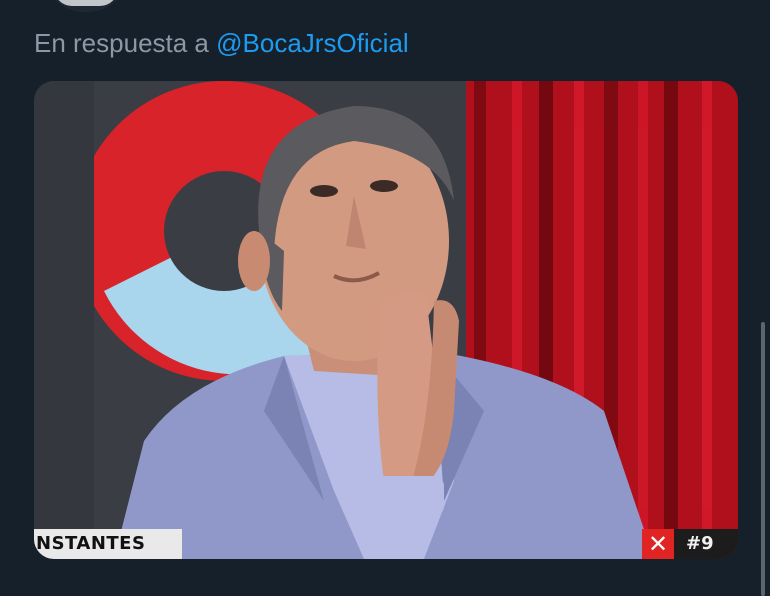 The image size is (770, 596). I want to click on reply-context: En respuesta a @BocaJrsOficial, so click(221, 43).